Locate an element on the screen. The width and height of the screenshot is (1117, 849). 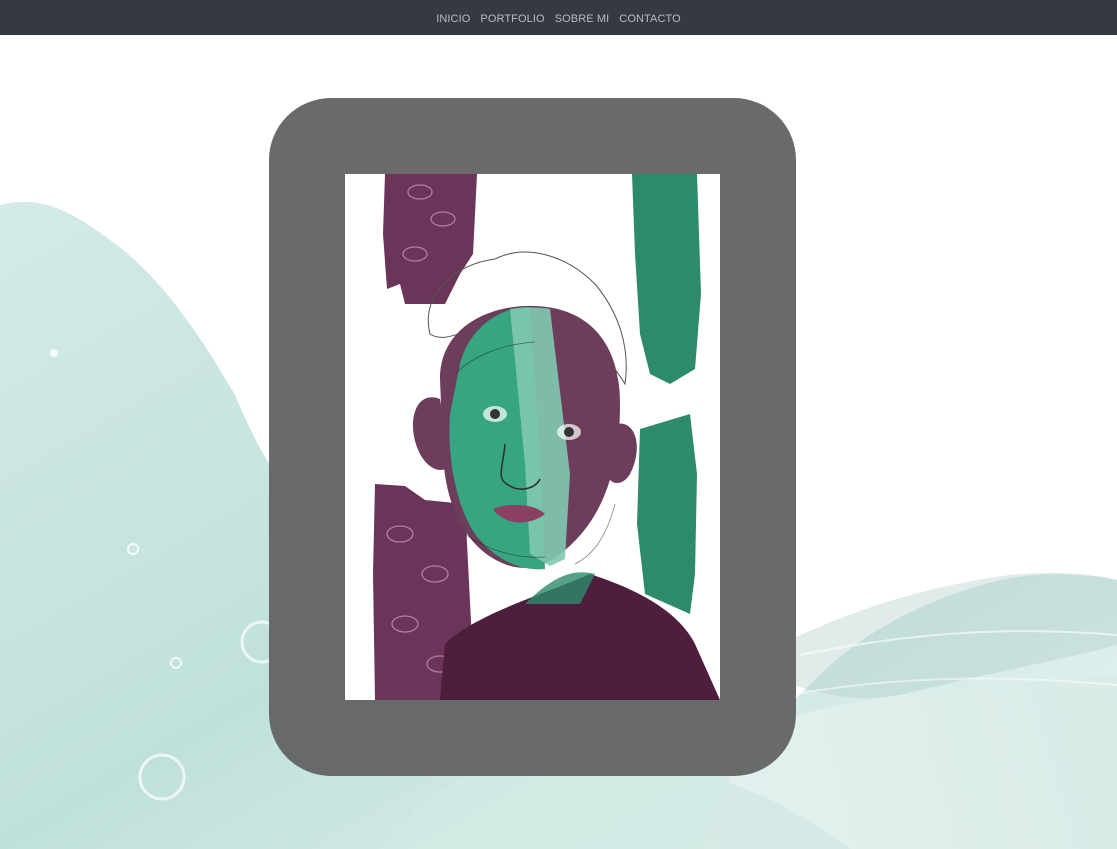
nav-link-portfolio: PORTFOLIO is located at coordinates (512, 19).